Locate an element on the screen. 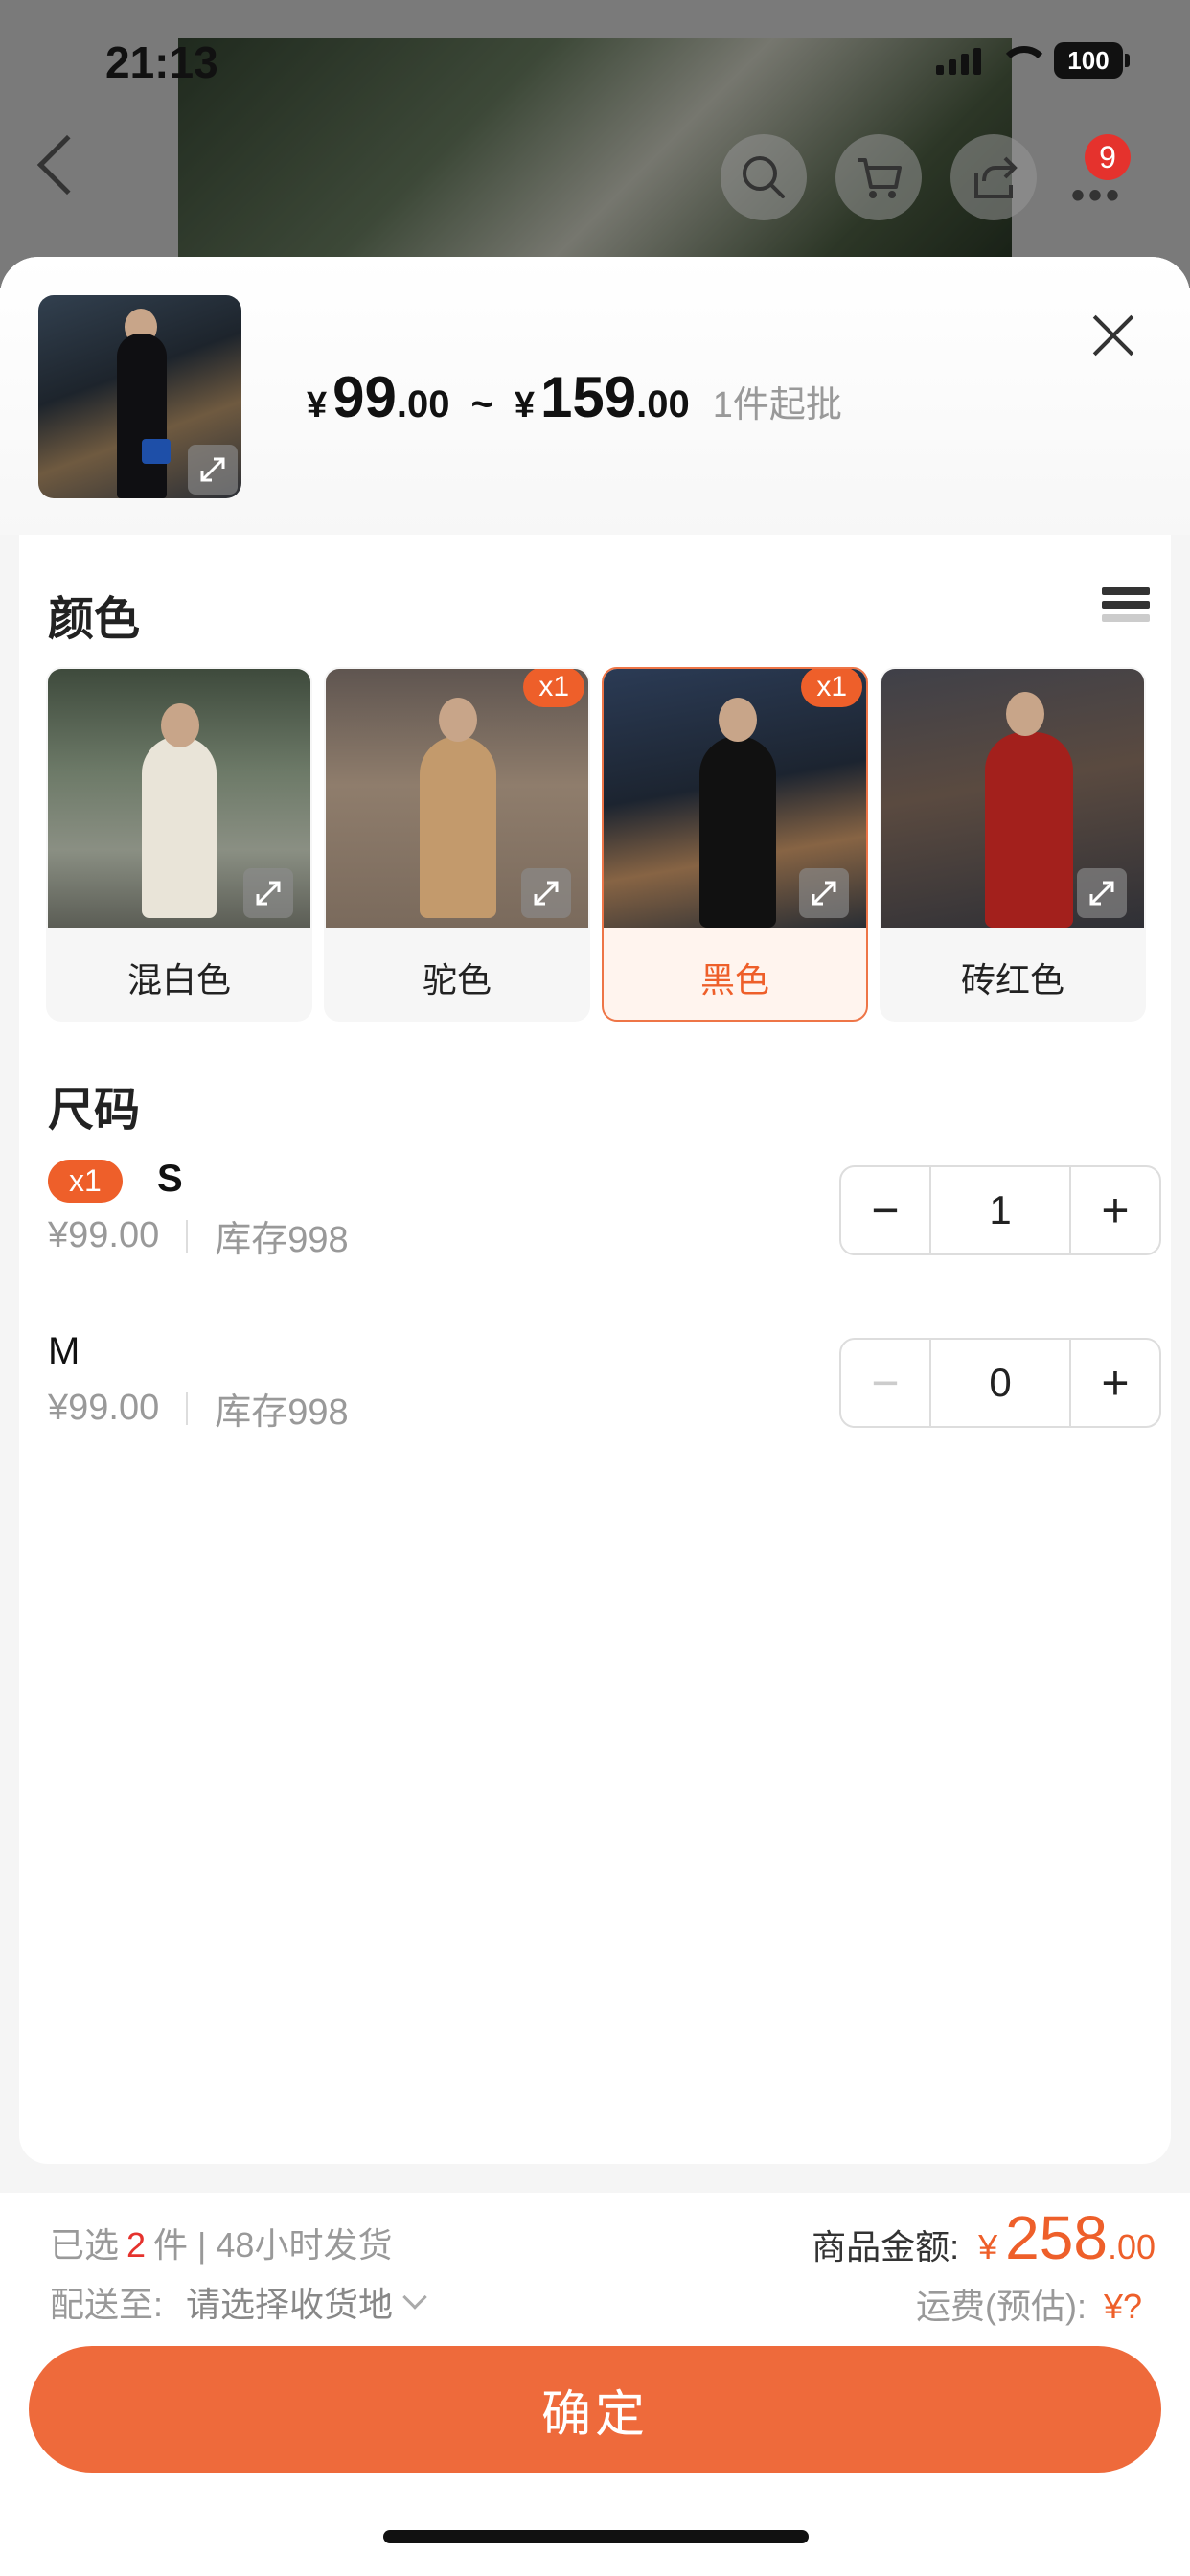 Image resolution: width=1190 pixels, height=2576 pixels. selected-count: 2 is located at coordinates (136, 2245).